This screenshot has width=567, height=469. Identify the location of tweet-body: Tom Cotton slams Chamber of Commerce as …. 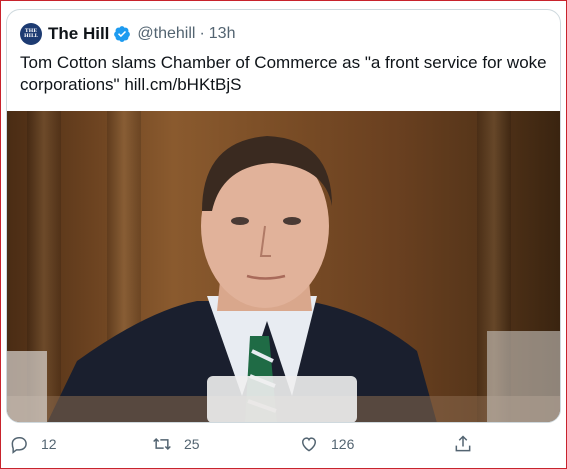
(283, 73).